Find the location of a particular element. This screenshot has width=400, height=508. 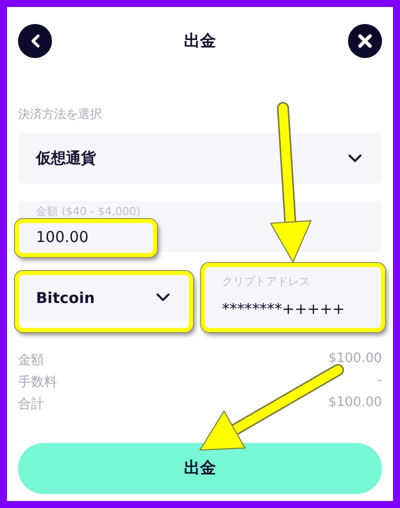

page-title: 出金 is located at coordinates (200, 41).